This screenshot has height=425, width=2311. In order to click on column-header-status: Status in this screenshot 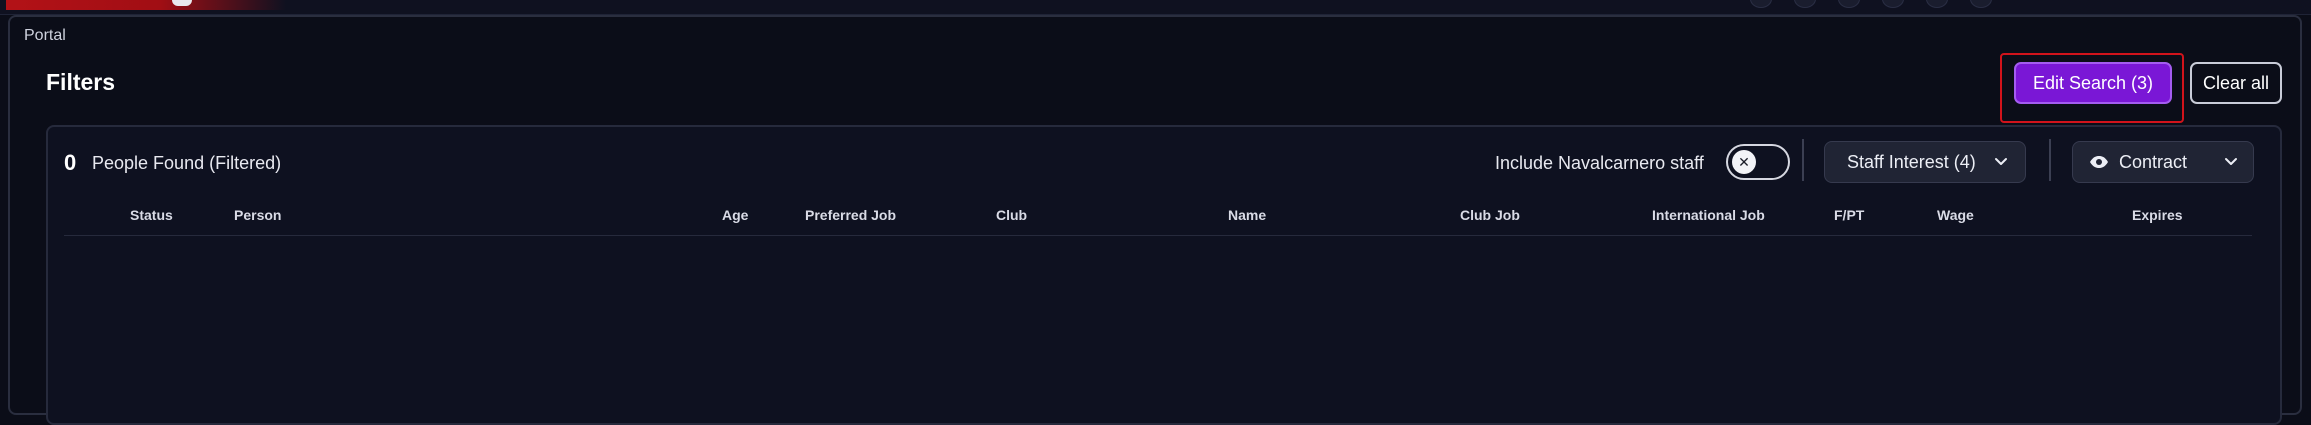, I will do `click(151, 215)`.